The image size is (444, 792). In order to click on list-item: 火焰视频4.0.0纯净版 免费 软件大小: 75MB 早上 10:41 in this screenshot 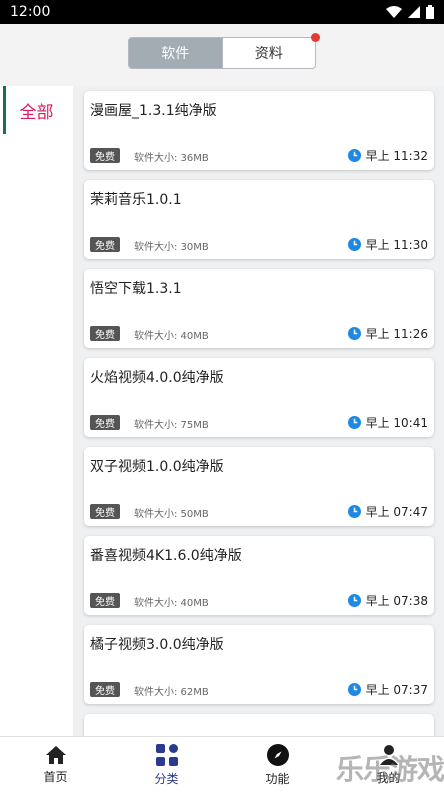, I will do `click(259, 397)`.